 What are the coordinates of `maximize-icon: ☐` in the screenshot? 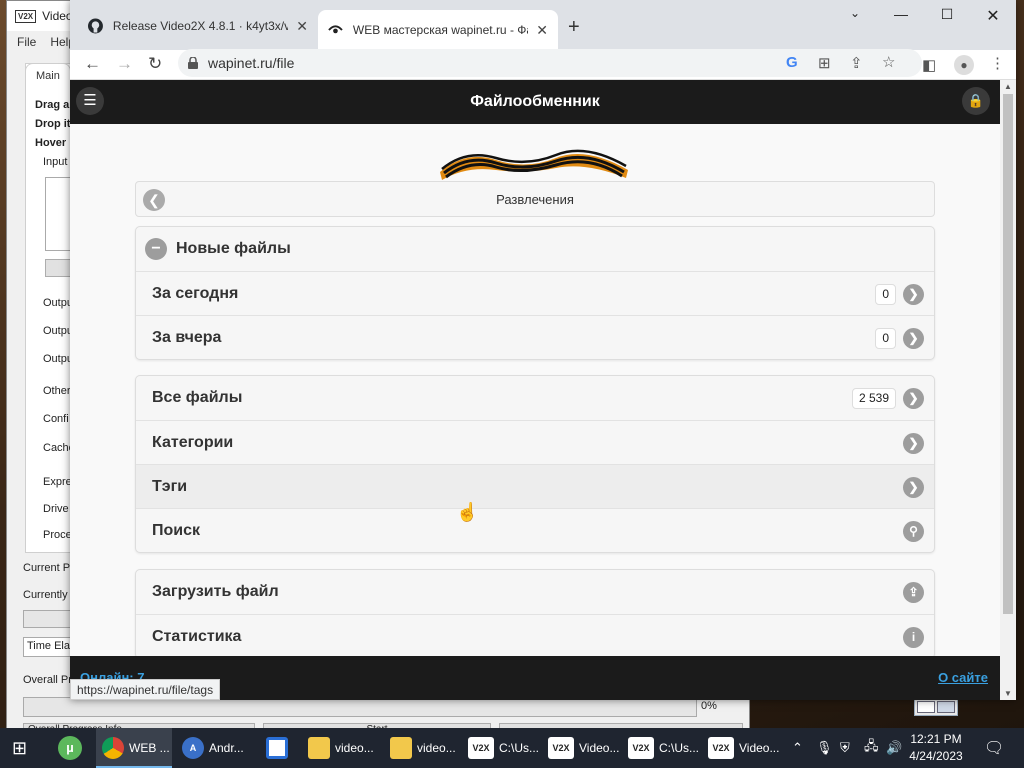 It's located at (947, 14).